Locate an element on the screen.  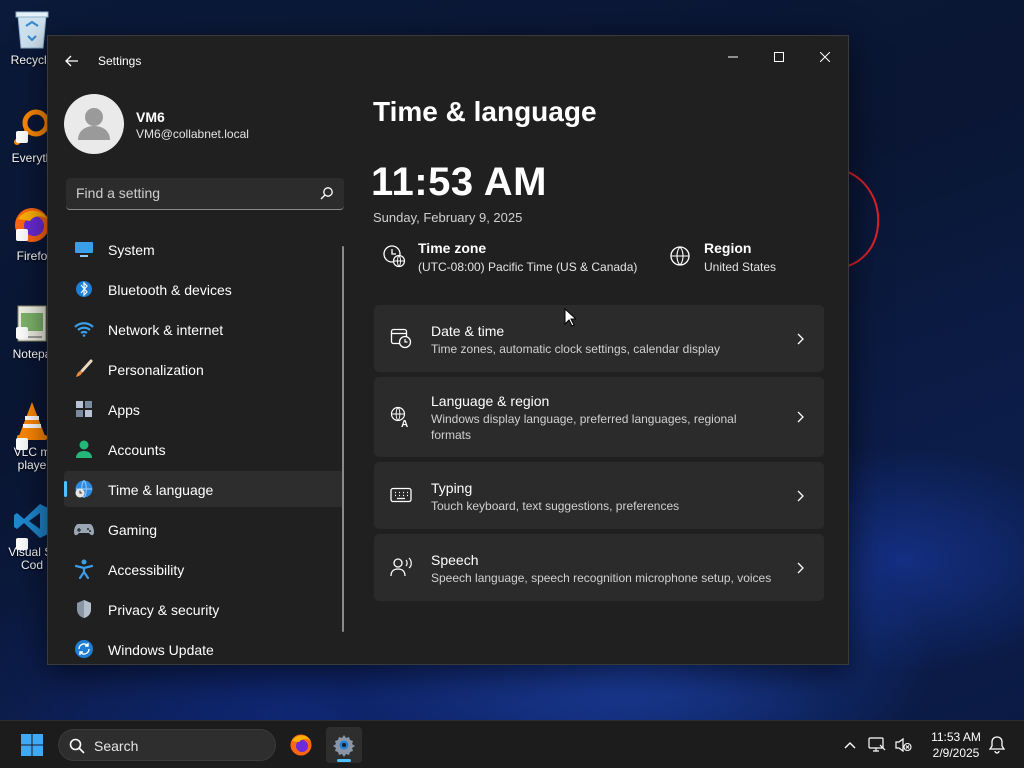
monitor-icon is located at coordinates (84, 249).